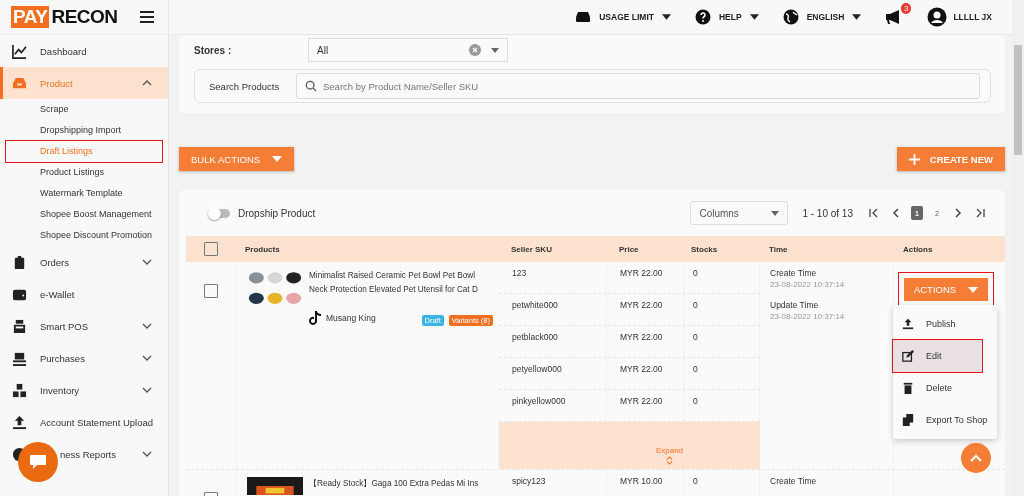  I want to click on clipboard-icon, so click(19, 262).